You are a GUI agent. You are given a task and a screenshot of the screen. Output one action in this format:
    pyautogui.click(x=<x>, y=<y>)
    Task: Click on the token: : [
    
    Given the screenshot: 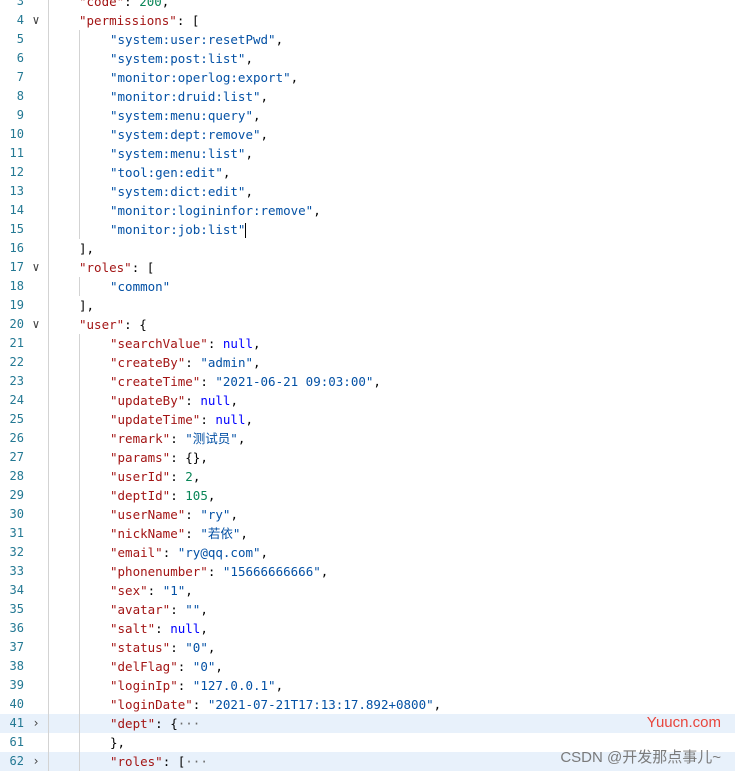 What is the action you would take?
    pyautogui.click(x=174, y=761)
    